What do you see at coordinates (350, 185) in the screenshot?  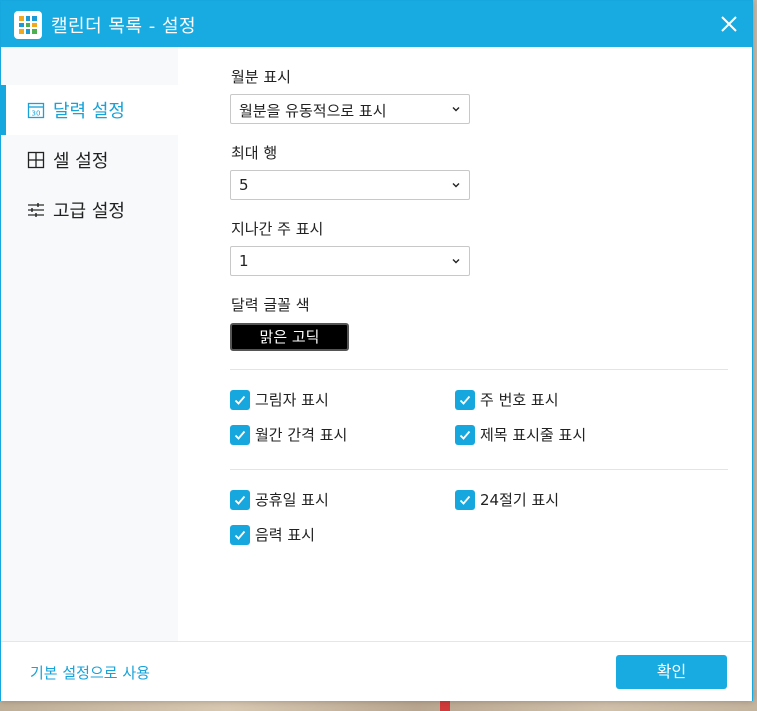 I see `max-rows-select: 5` at bounding box center [350, 185].